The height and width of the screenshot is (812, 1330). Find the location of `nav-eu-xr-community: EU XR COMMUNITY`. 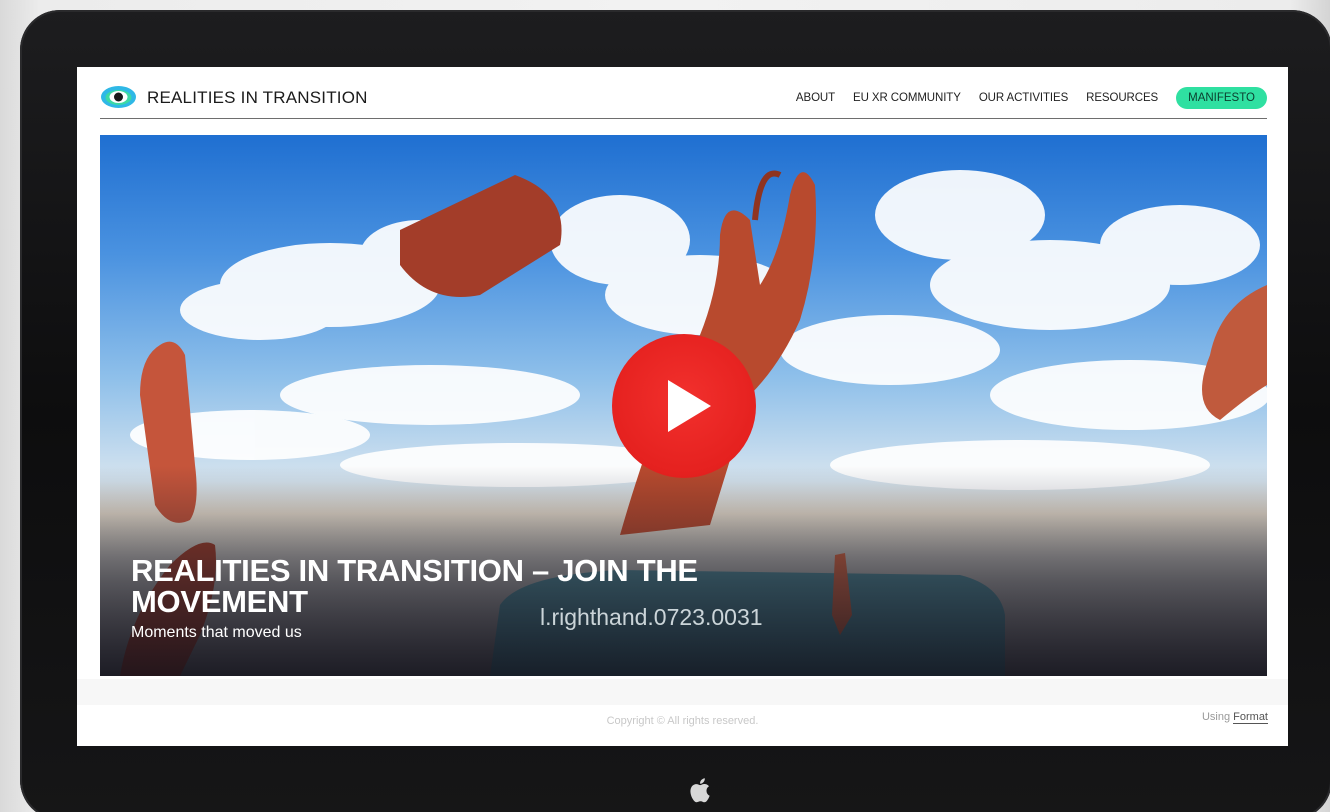

nav-eu-xr-community: EU XR COMMUNITY is located at coordinates (907, 98).